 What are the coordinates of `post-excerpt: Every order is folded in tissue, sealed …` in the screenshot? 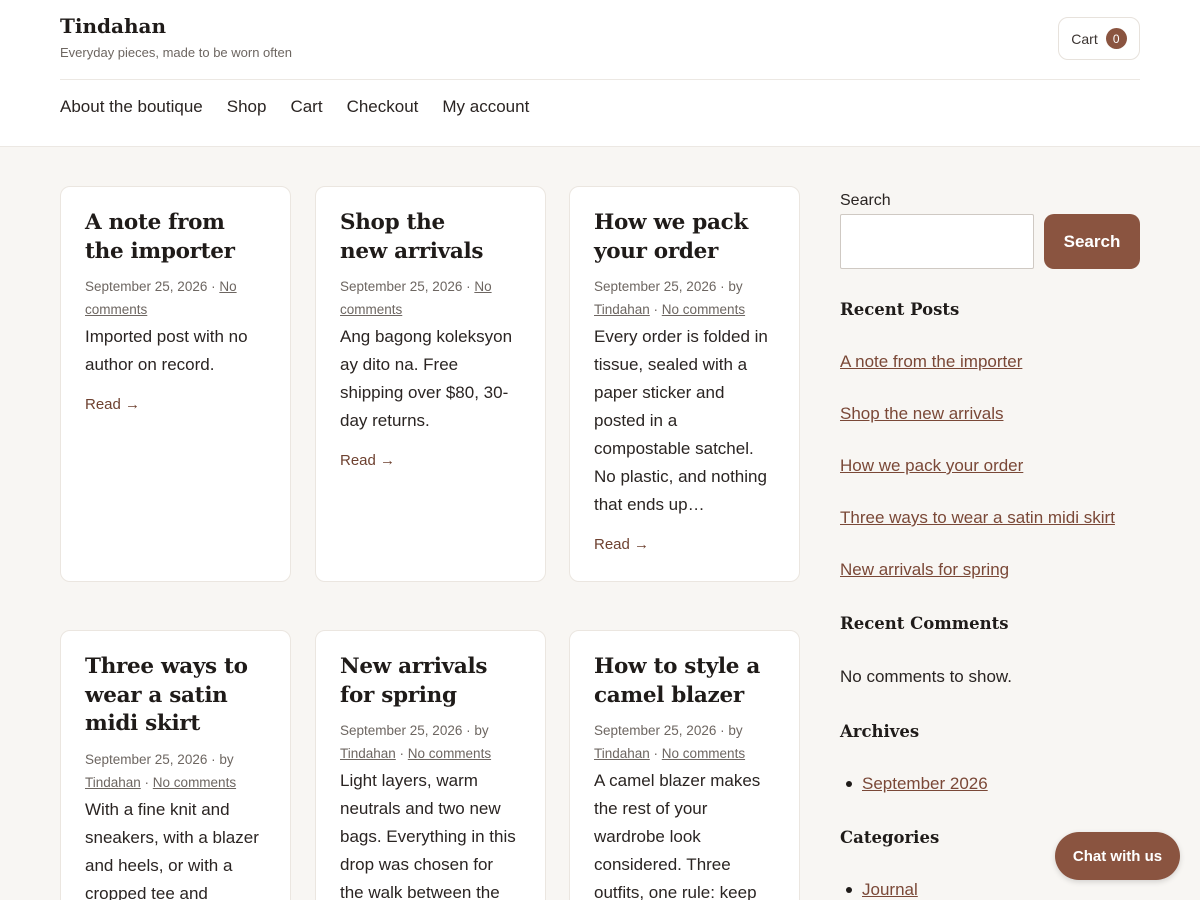 It's located at (681, 420).